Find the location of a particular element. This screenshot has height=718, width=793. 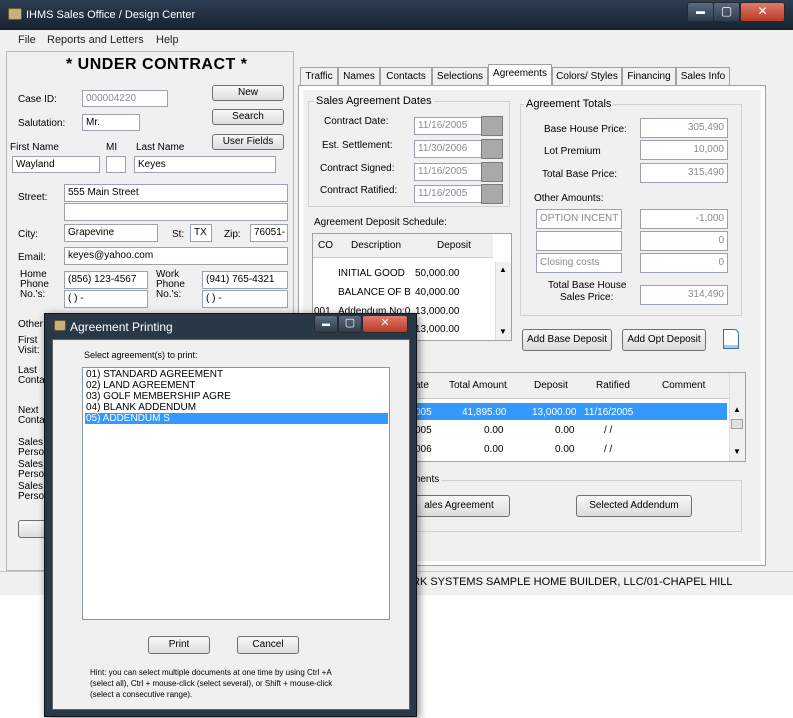

dialog-prompt: Select agreement(s) to print: is located at coordinates (141, 355).